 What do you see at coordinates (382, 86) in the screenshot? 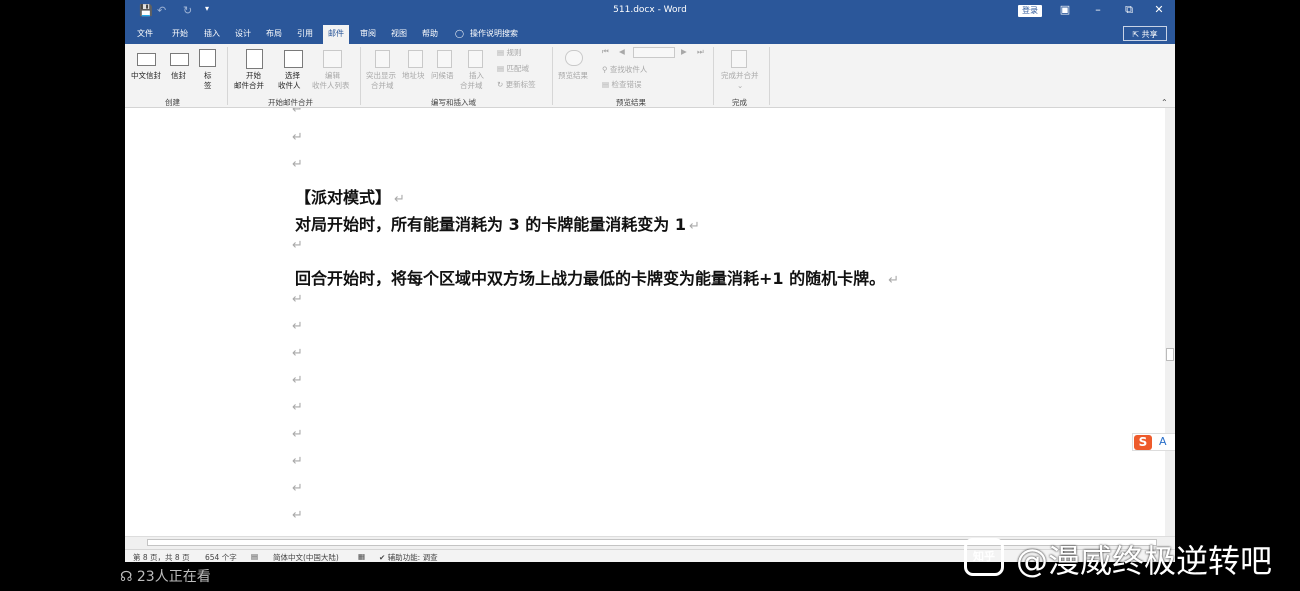
I see `highlight-merge-fields-line2: 合并域` at bounding box center [382, 86].